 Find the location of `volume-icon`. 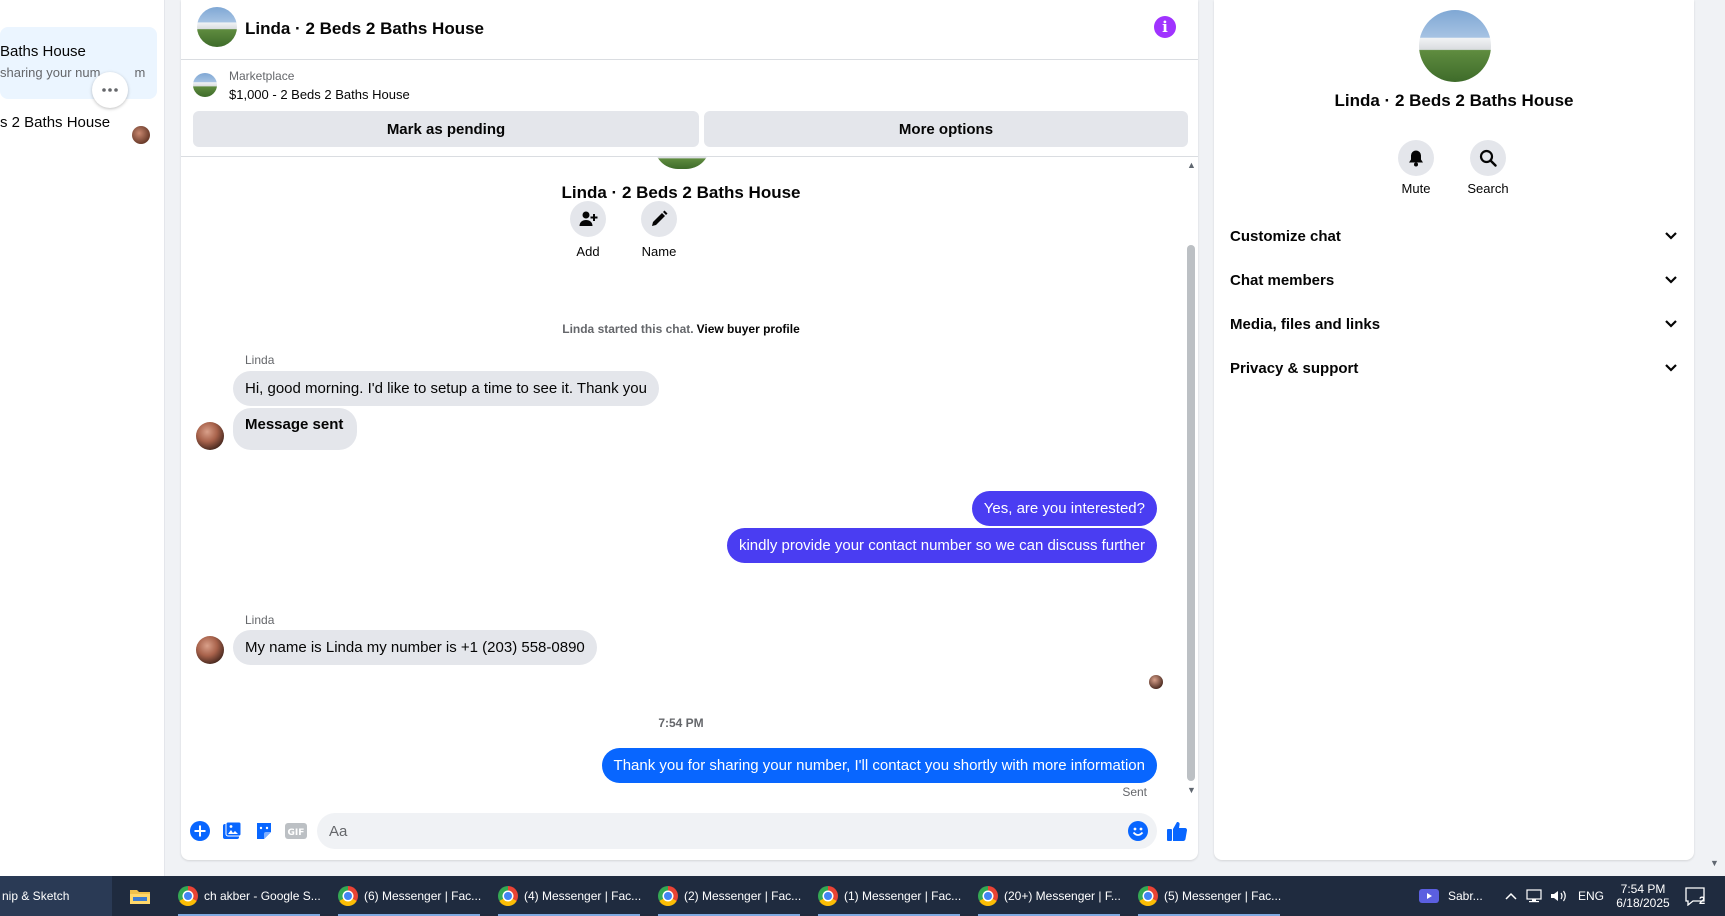

volume-icon is located at coordinates (1559, 896).